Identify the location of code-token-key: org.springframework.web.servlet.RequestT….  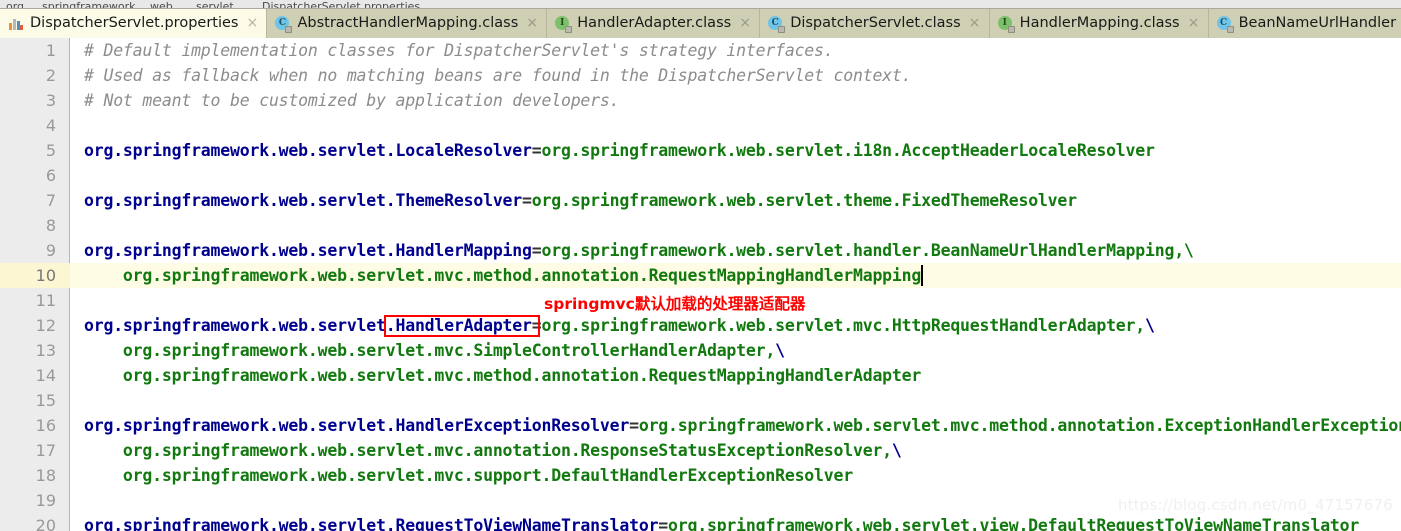
(371, 523).